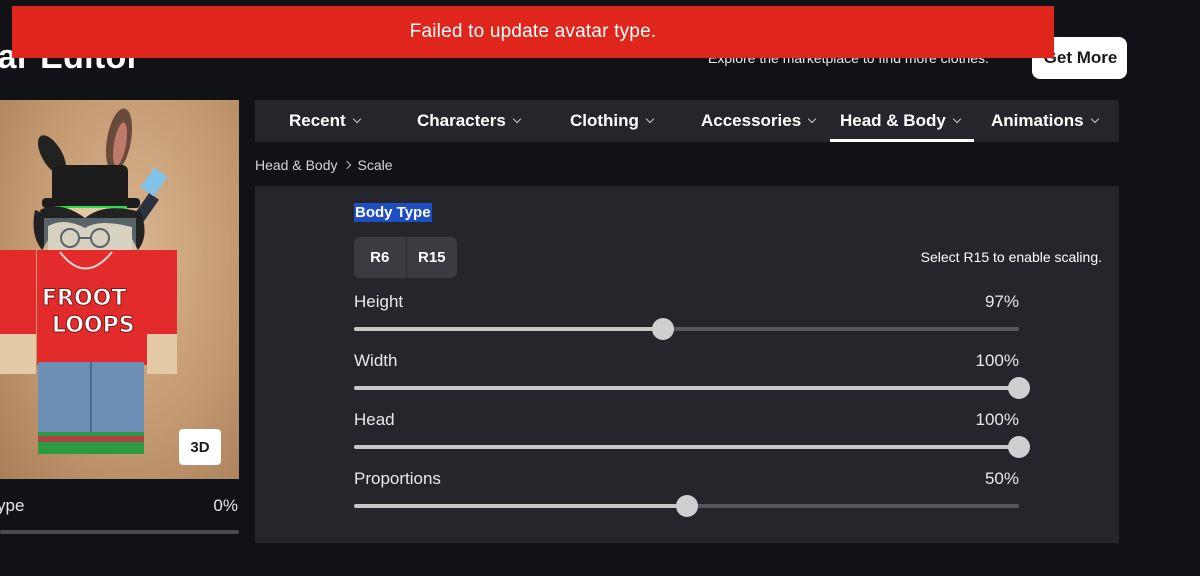  I want to click on tab-head-body: Head & Body, so click(902, 121).